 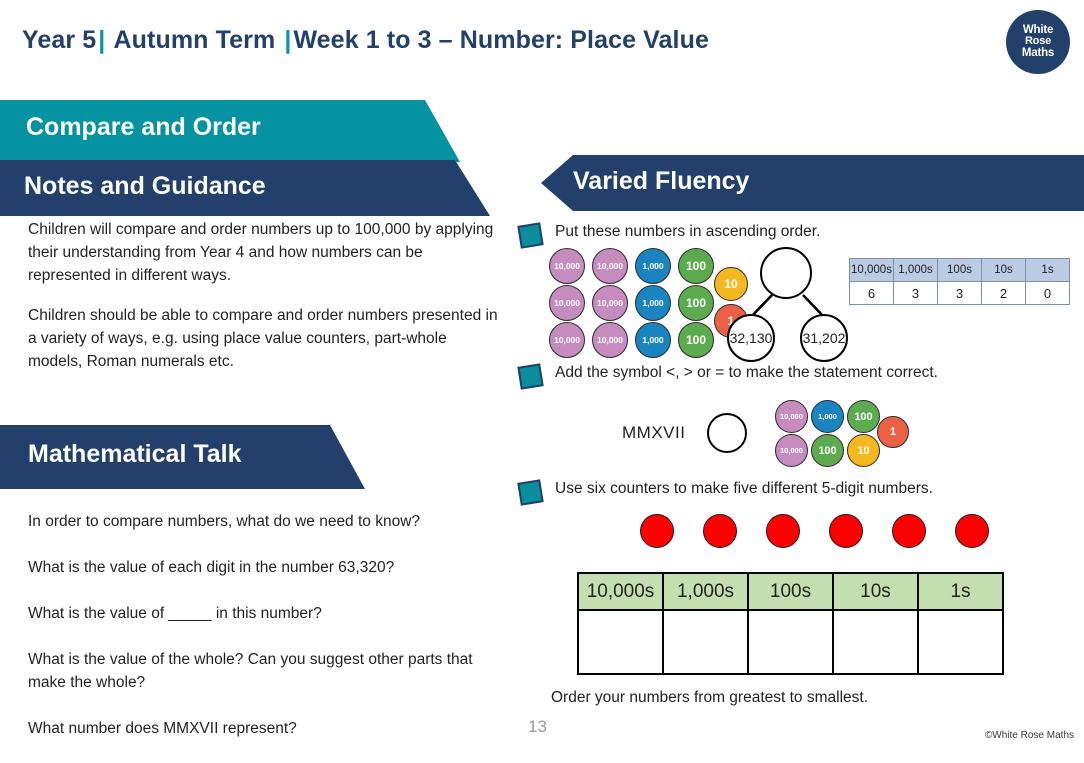 What do you see at coordinates (661, 181) in the screenshot?
I see `varied-fluency-banner-label: Varied Fluency` at bounding box center [661, 181].